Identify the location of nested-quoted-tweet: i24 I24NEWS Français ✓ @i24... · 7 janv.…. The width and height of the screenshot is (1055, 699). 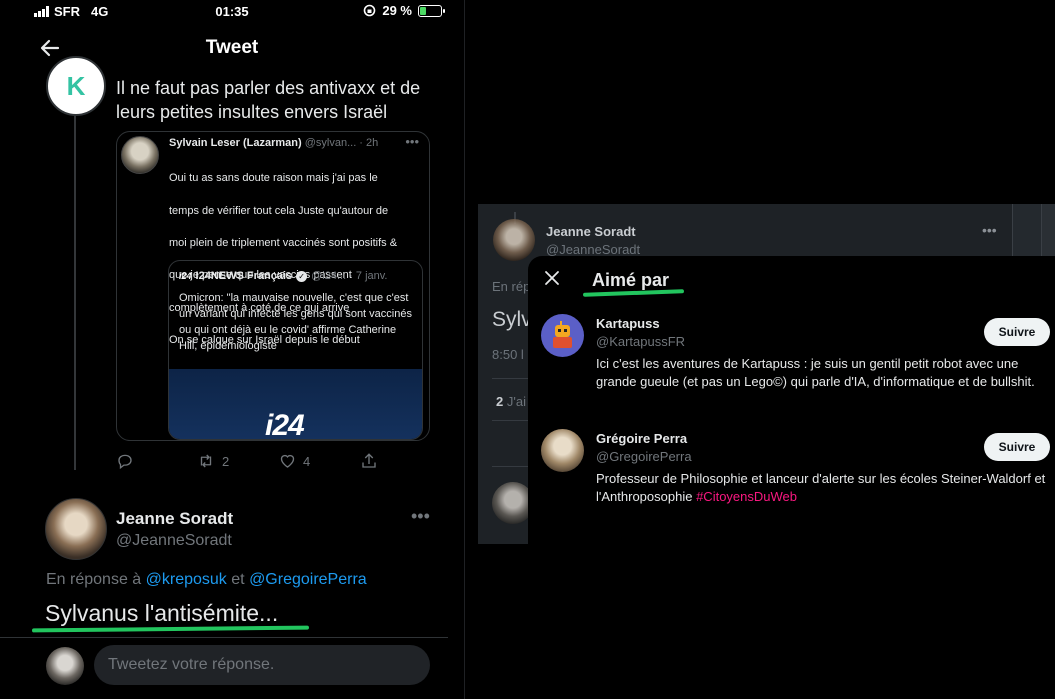
(295, 350).